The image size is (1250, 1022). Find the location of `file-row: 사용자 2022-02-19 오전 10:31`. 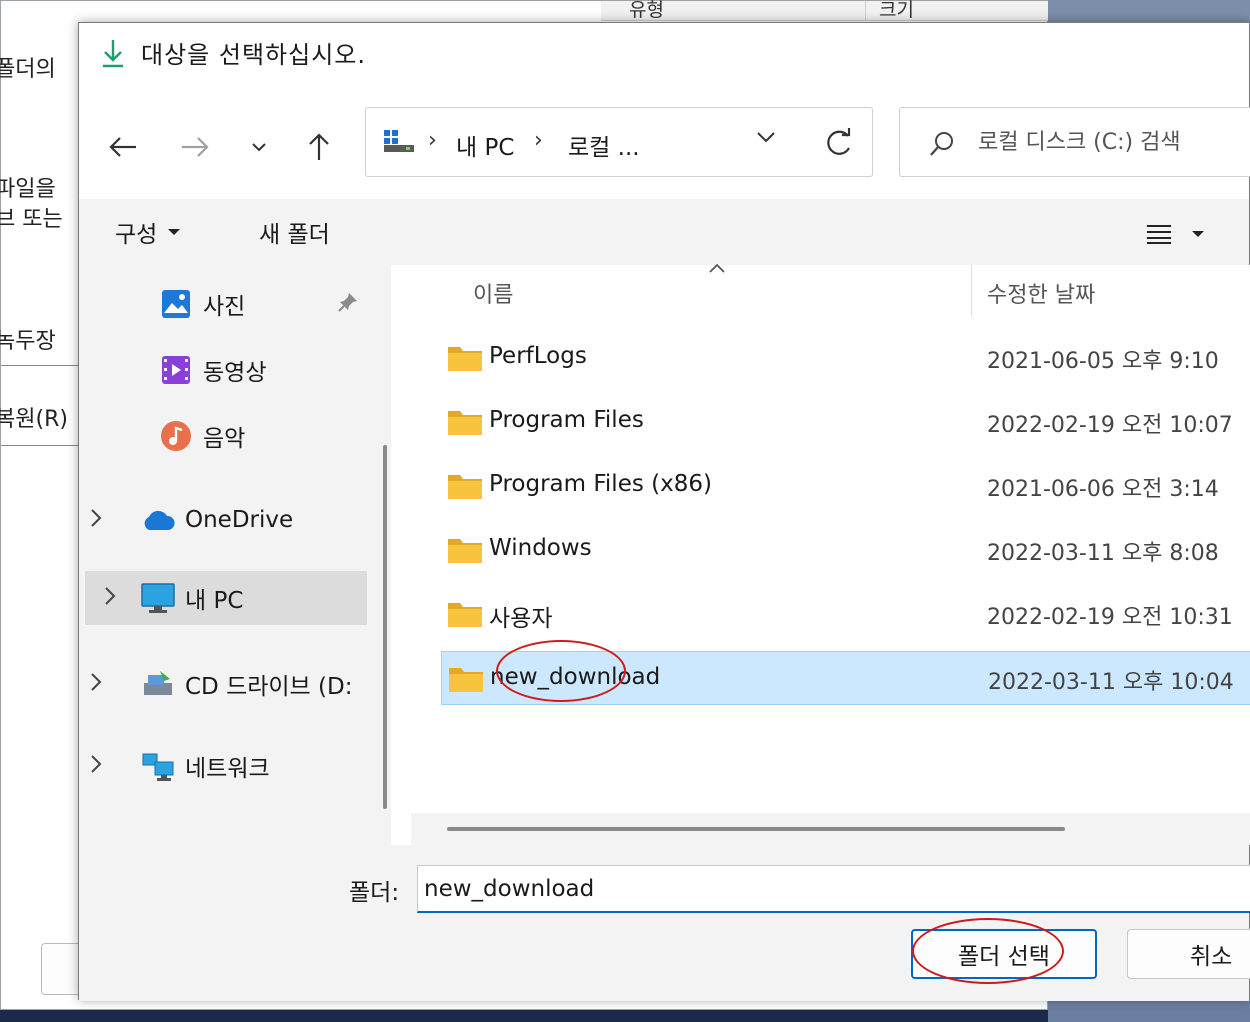

file-row: 사용자 2022-02-19 오전 10:31 is located at coordinates (845, 614).